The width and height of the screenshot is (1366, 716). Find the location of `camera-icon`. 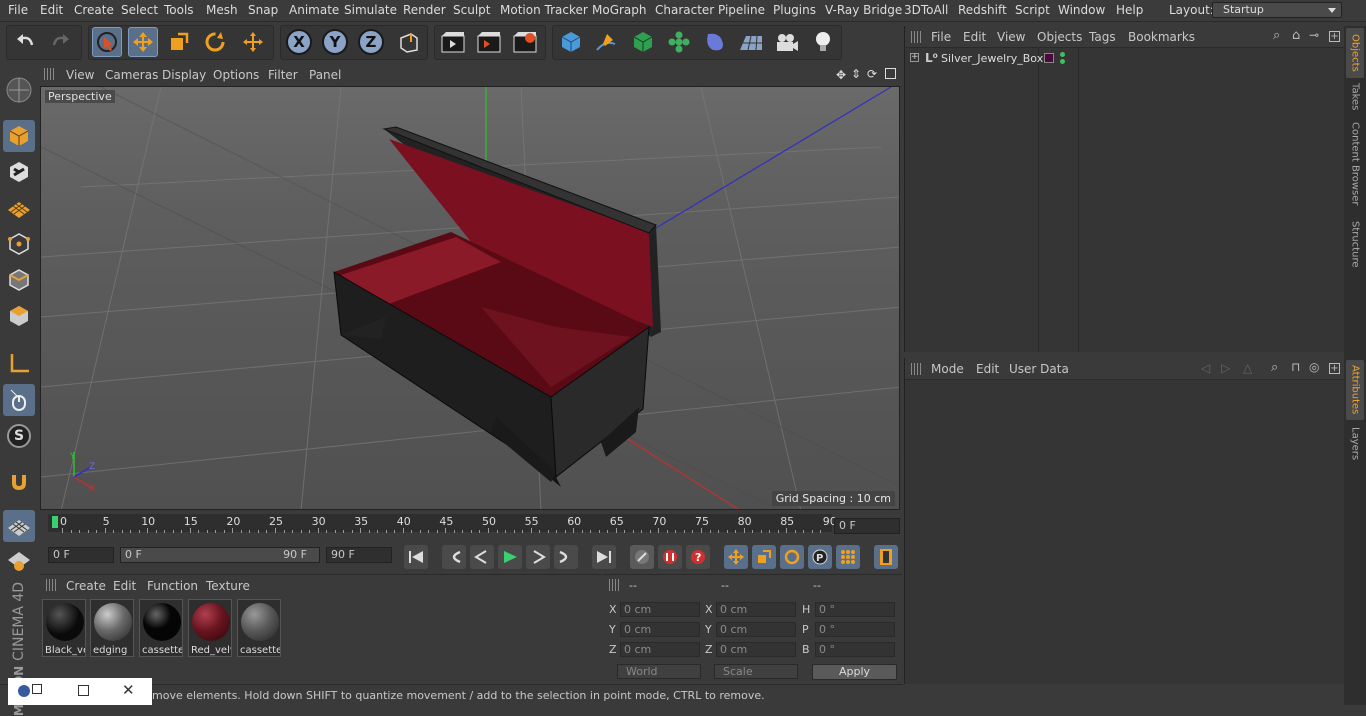

camera-icon is located at coordinates (787, 42).